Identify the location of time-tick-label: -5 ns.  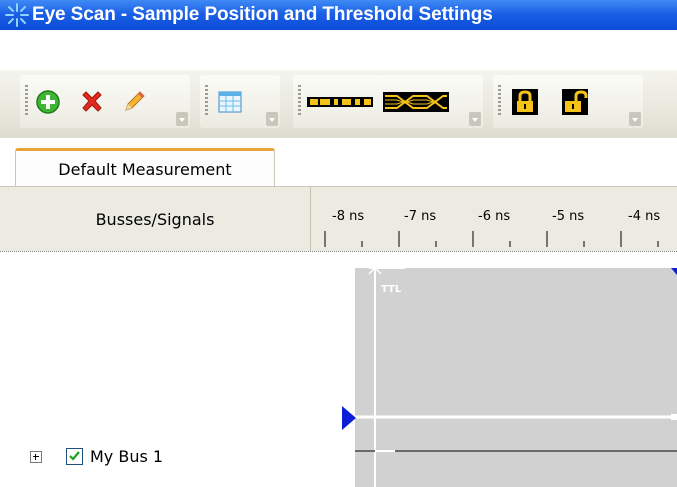
(568, 216).